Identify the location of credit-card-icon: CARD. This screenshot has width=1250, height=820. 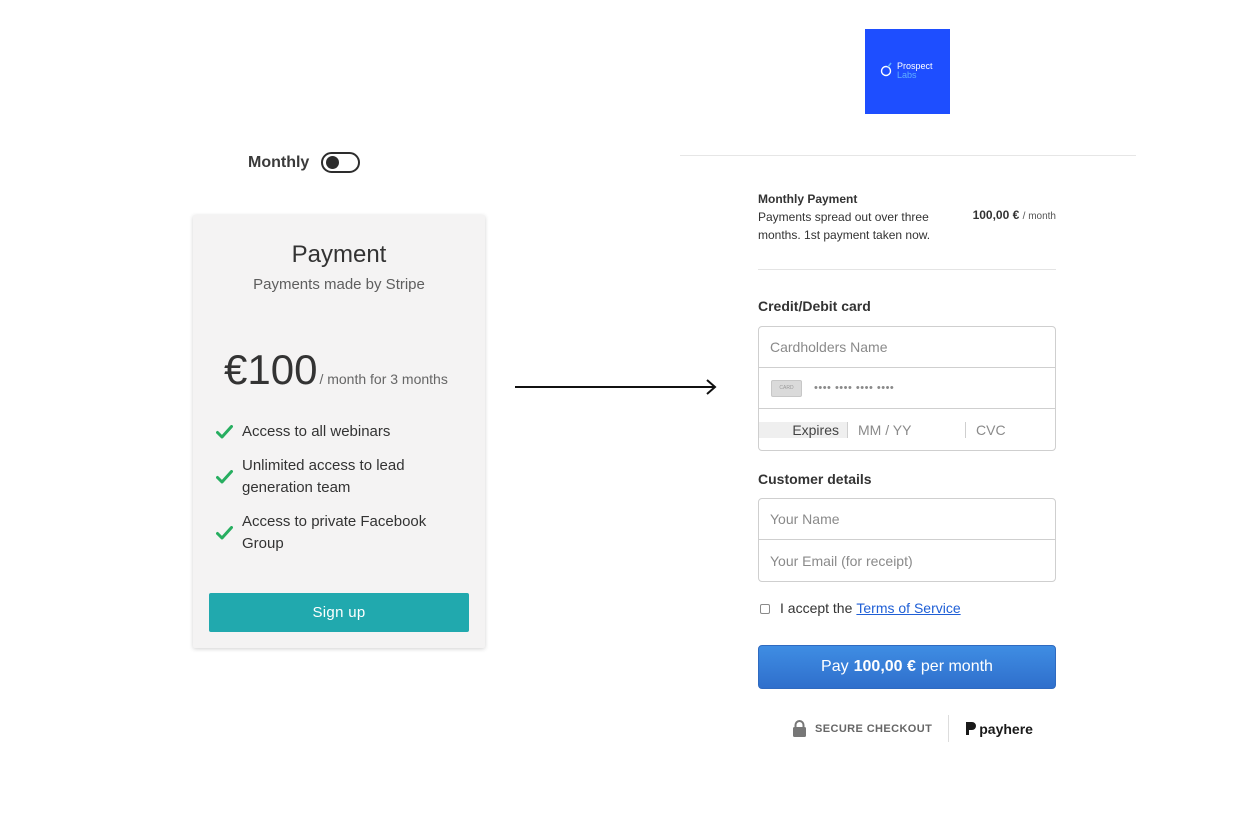
(786, 388).